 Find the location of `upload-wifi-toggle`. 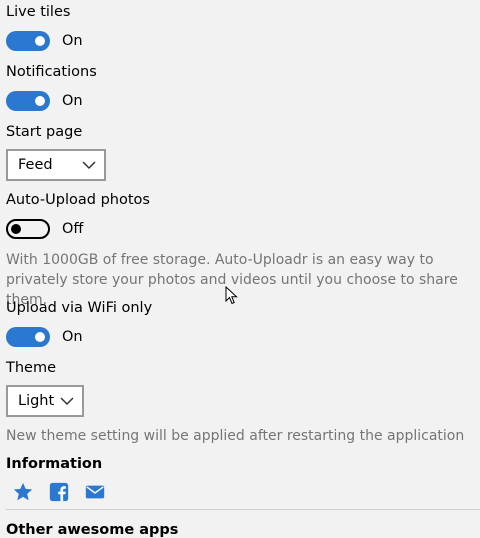

upload-wifi-toggle is located at coordinates (28, 337).